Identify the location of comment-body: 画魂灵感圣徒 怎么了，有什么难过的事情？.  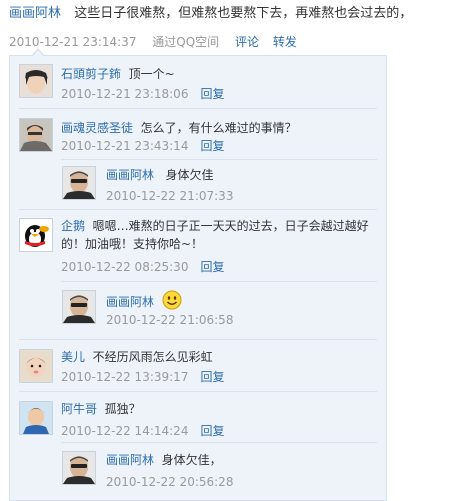
(179, 128).